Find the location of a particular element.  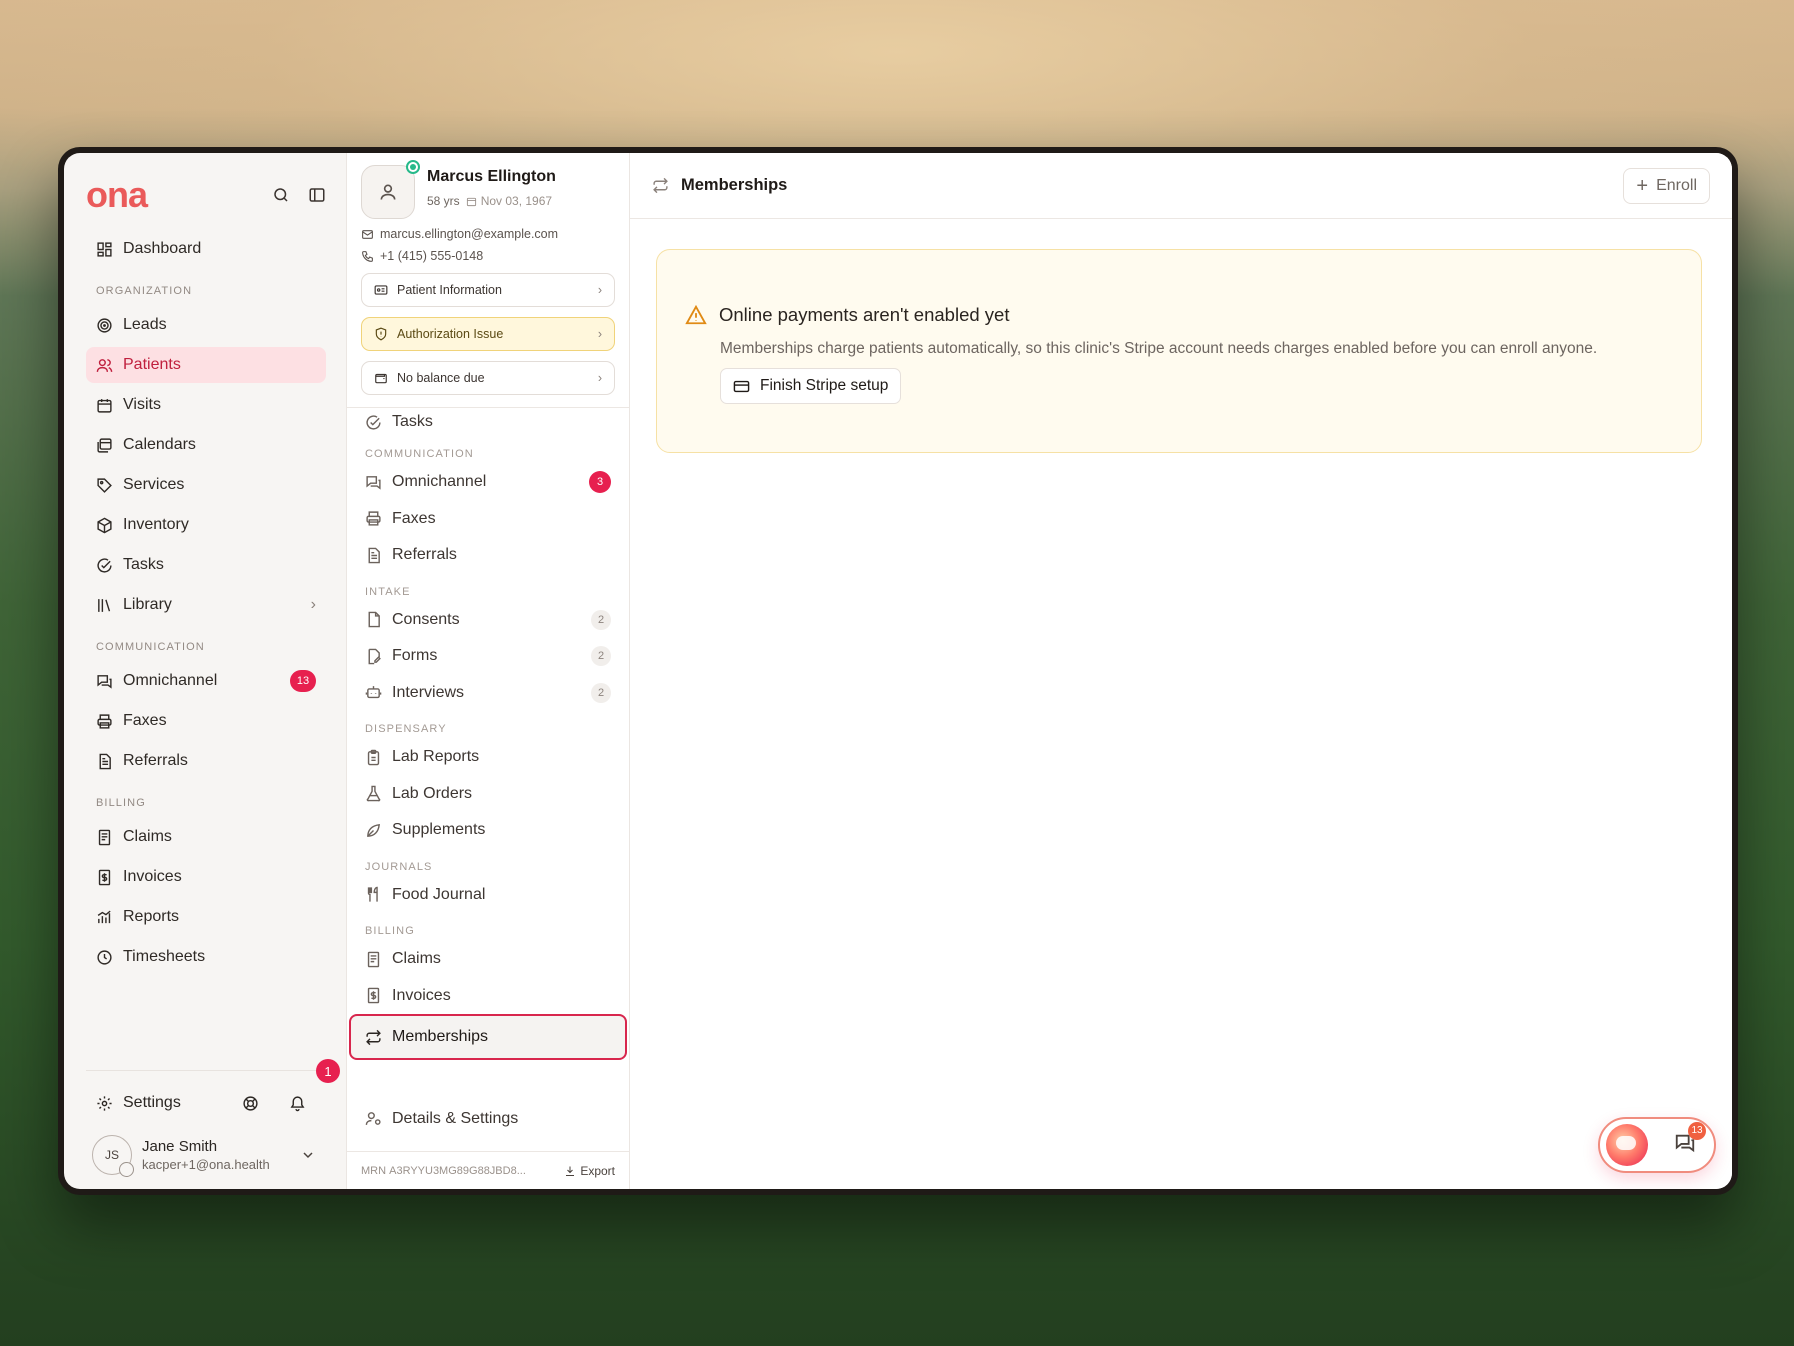

authorization-issue-button: Authorization Issue › is located at coordinates (488, 334).